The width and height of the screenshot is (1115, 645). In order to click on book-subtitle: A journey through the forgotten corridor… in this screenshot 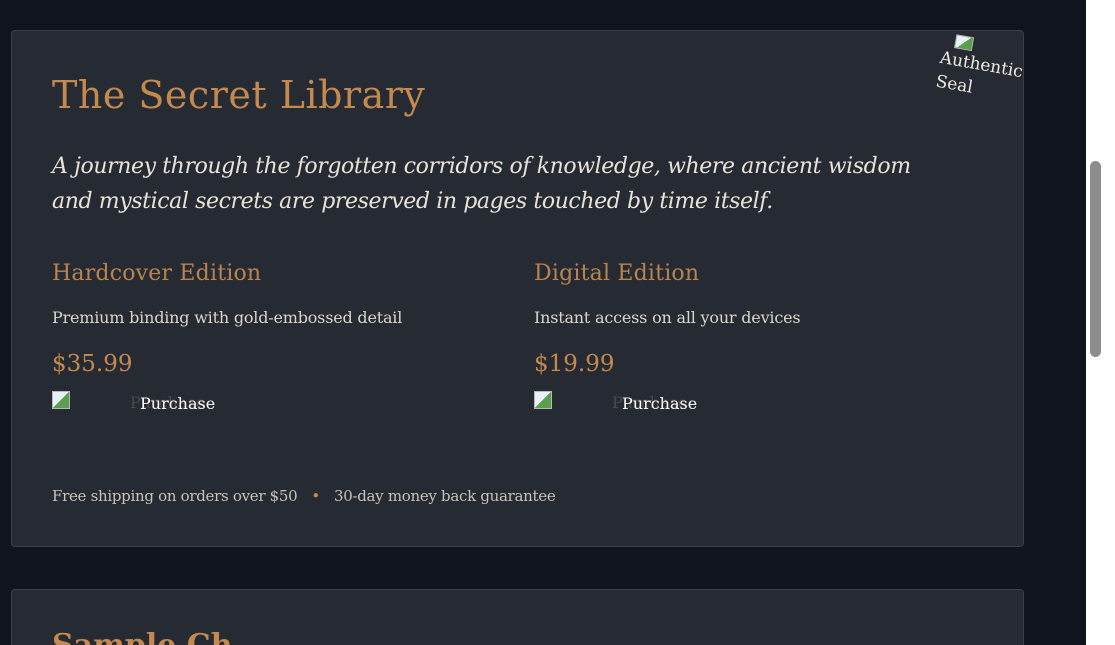, I will do `click(481, 184)`.